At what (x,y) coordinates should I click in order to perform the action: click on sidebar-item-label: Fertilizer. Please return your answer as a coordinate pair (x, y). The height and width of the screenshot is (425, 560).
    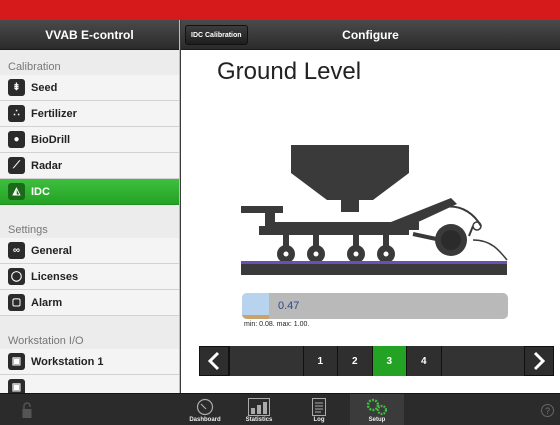
    Looking at the image, I should click on (54, 113).